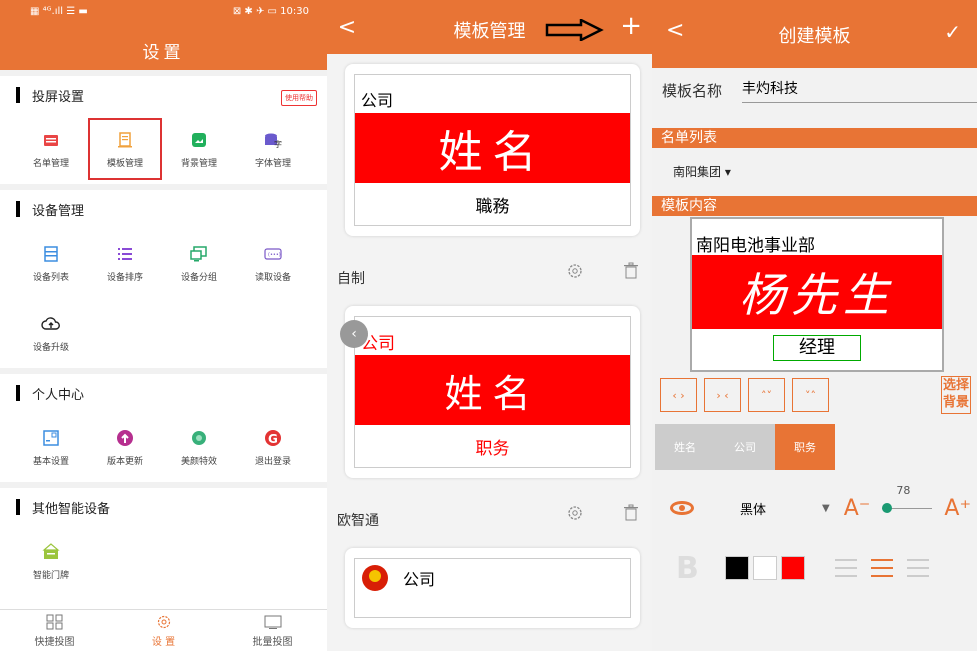 Image resolution: width=977 pixels, height=651 pixels. I want to click on page-title: 设置, so click(163, 53).